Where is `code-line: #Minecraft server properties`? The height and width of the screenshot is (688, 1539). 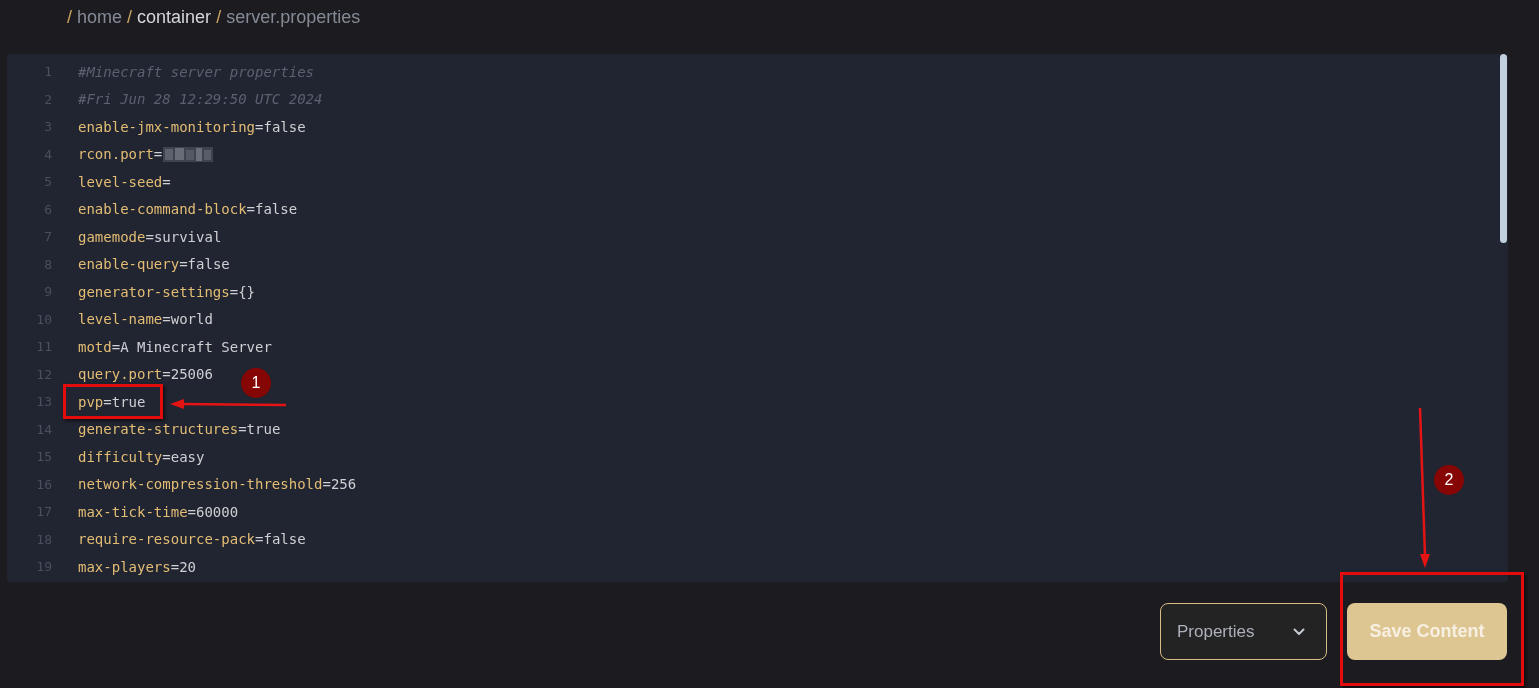
code-line: #Minecraft server properties is located at coordinates (196, 71).